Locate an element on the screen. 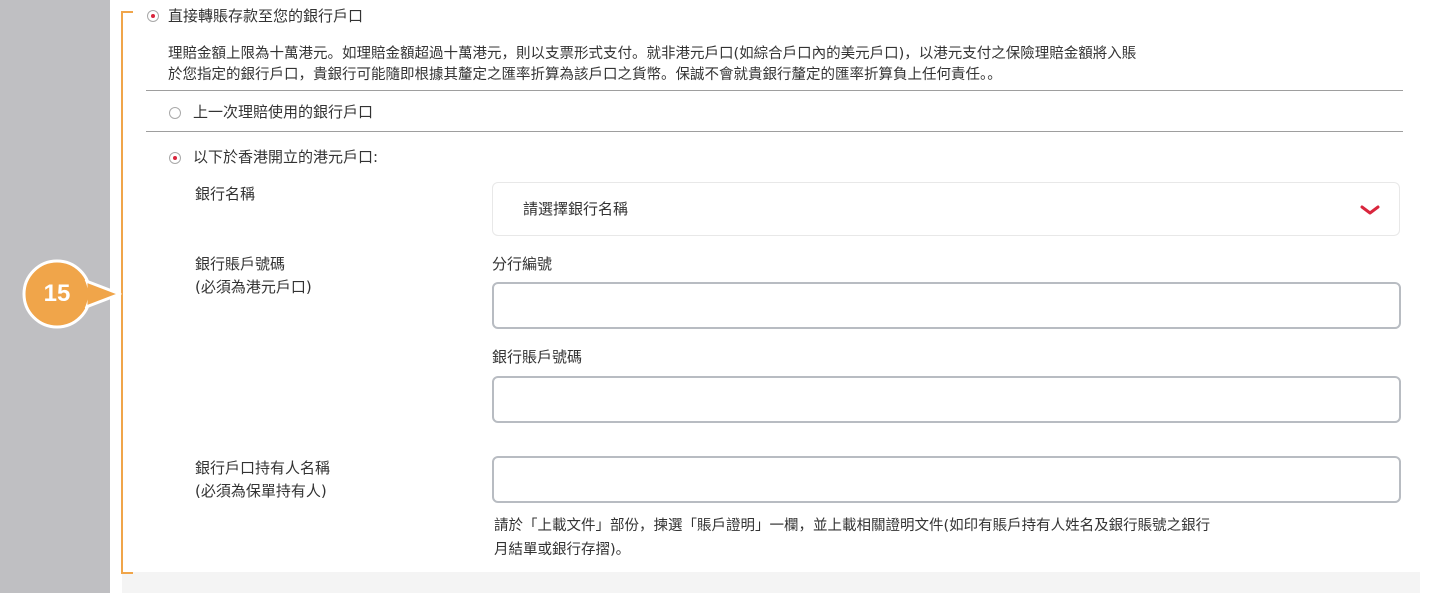  account-number-sublabel: (必須為港元戶口) is located at coordinates (253, 287).